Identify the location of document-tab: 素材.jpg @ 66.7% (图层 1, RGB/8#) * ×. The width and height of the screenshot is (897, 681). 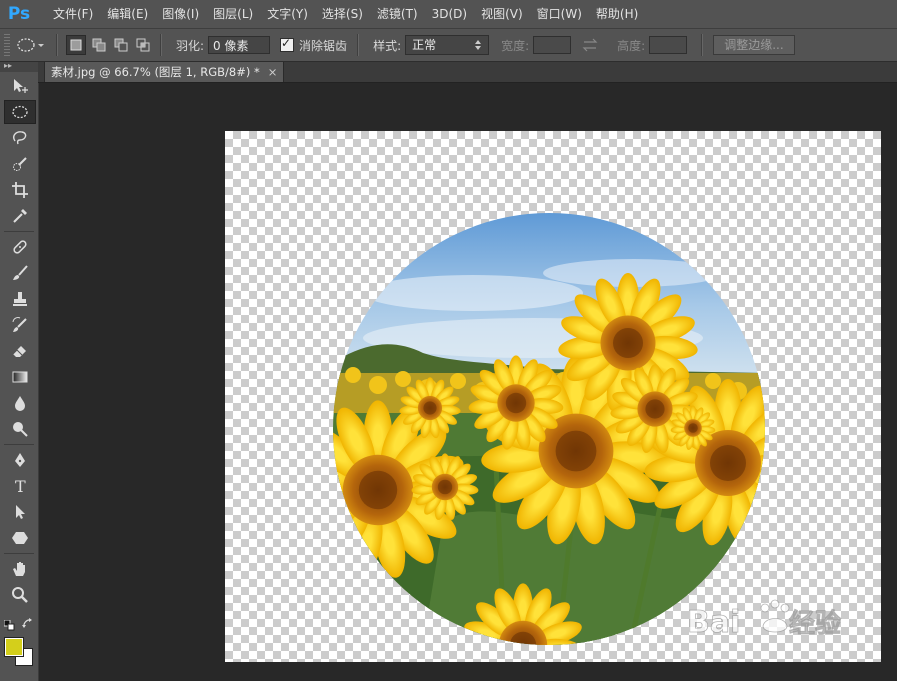
(164, 72).